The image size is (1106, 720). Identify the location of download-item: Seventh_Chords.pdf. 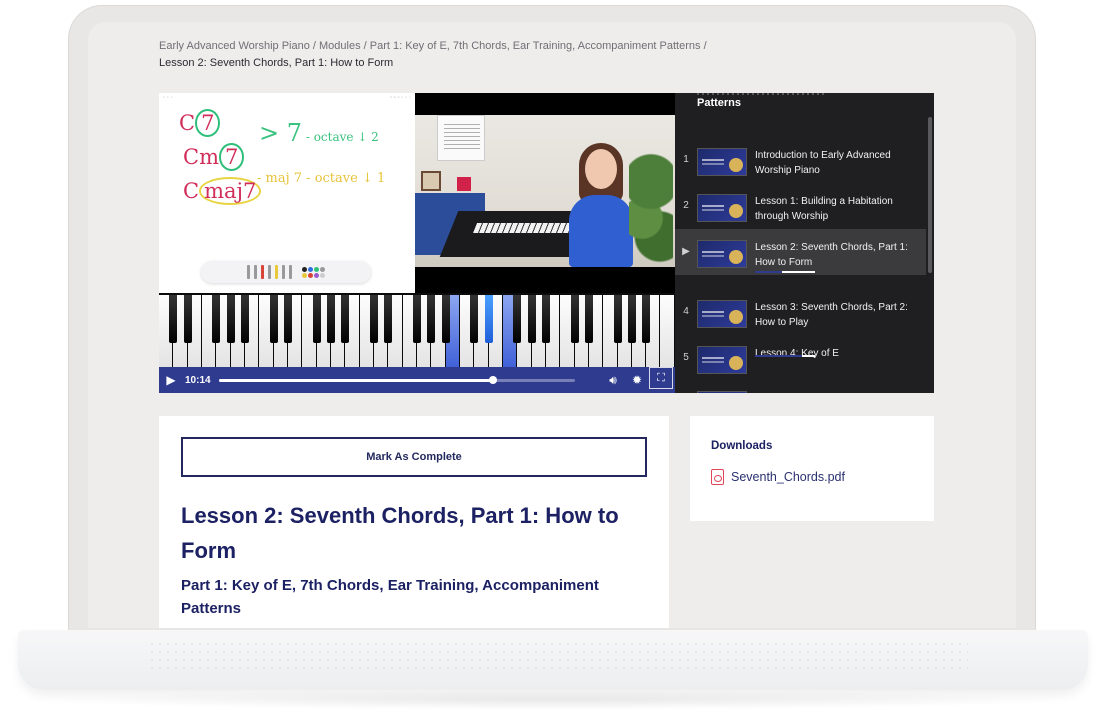
(778, 477).